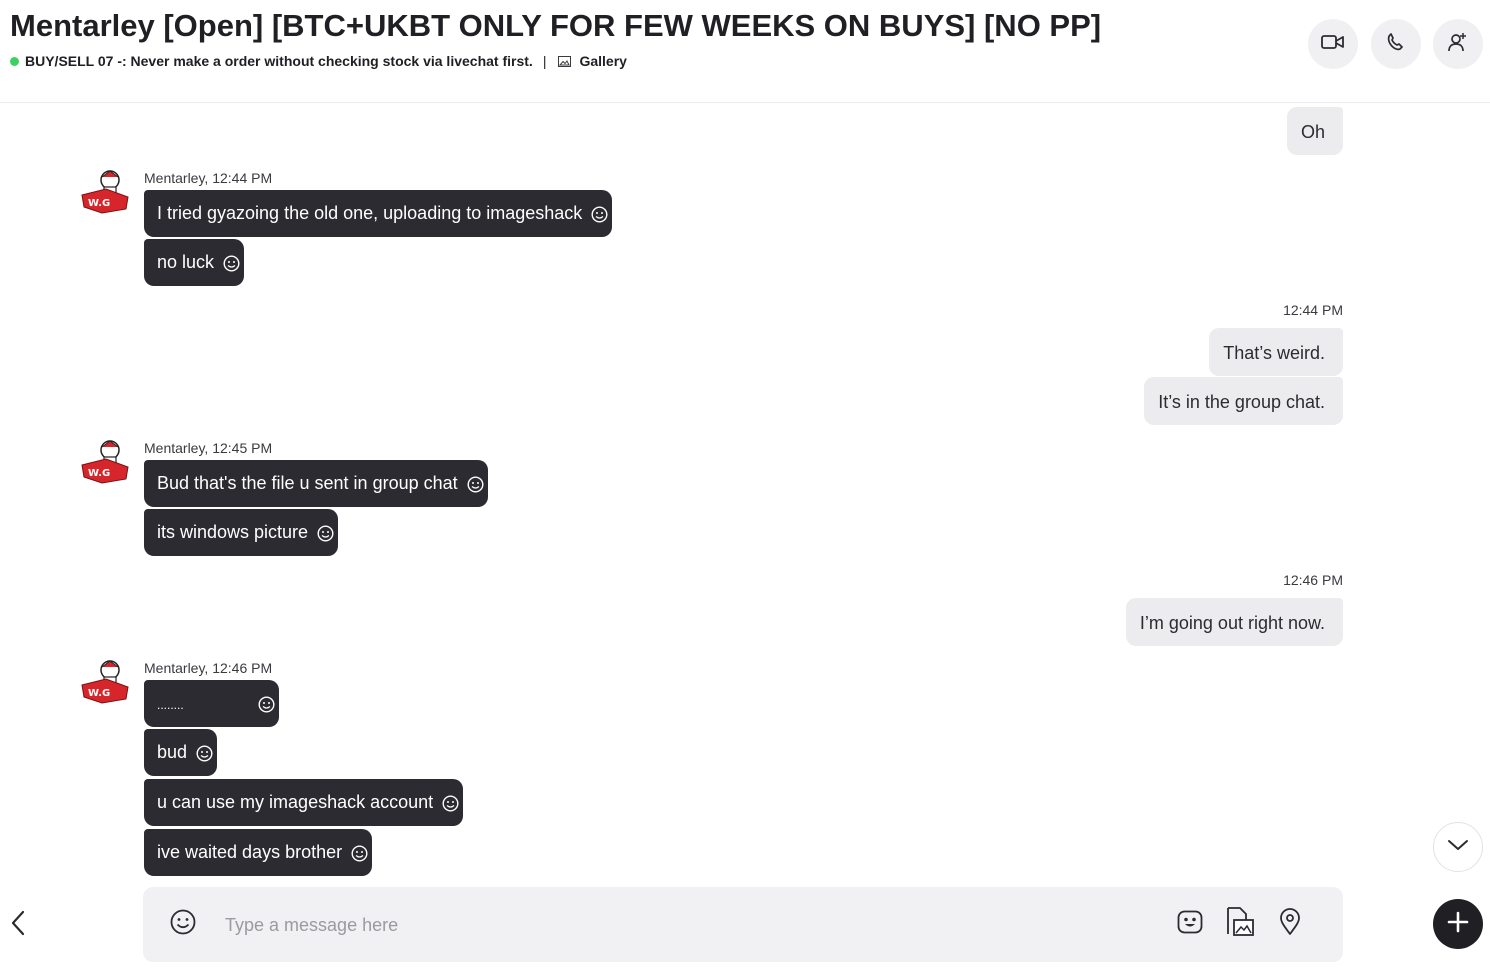 This screenshot has width=1490, height=971. Describe the element at coordinates (307, 483) in the screenshot. I see `message-text: Bud that's the file u sent in group chat` at that location.